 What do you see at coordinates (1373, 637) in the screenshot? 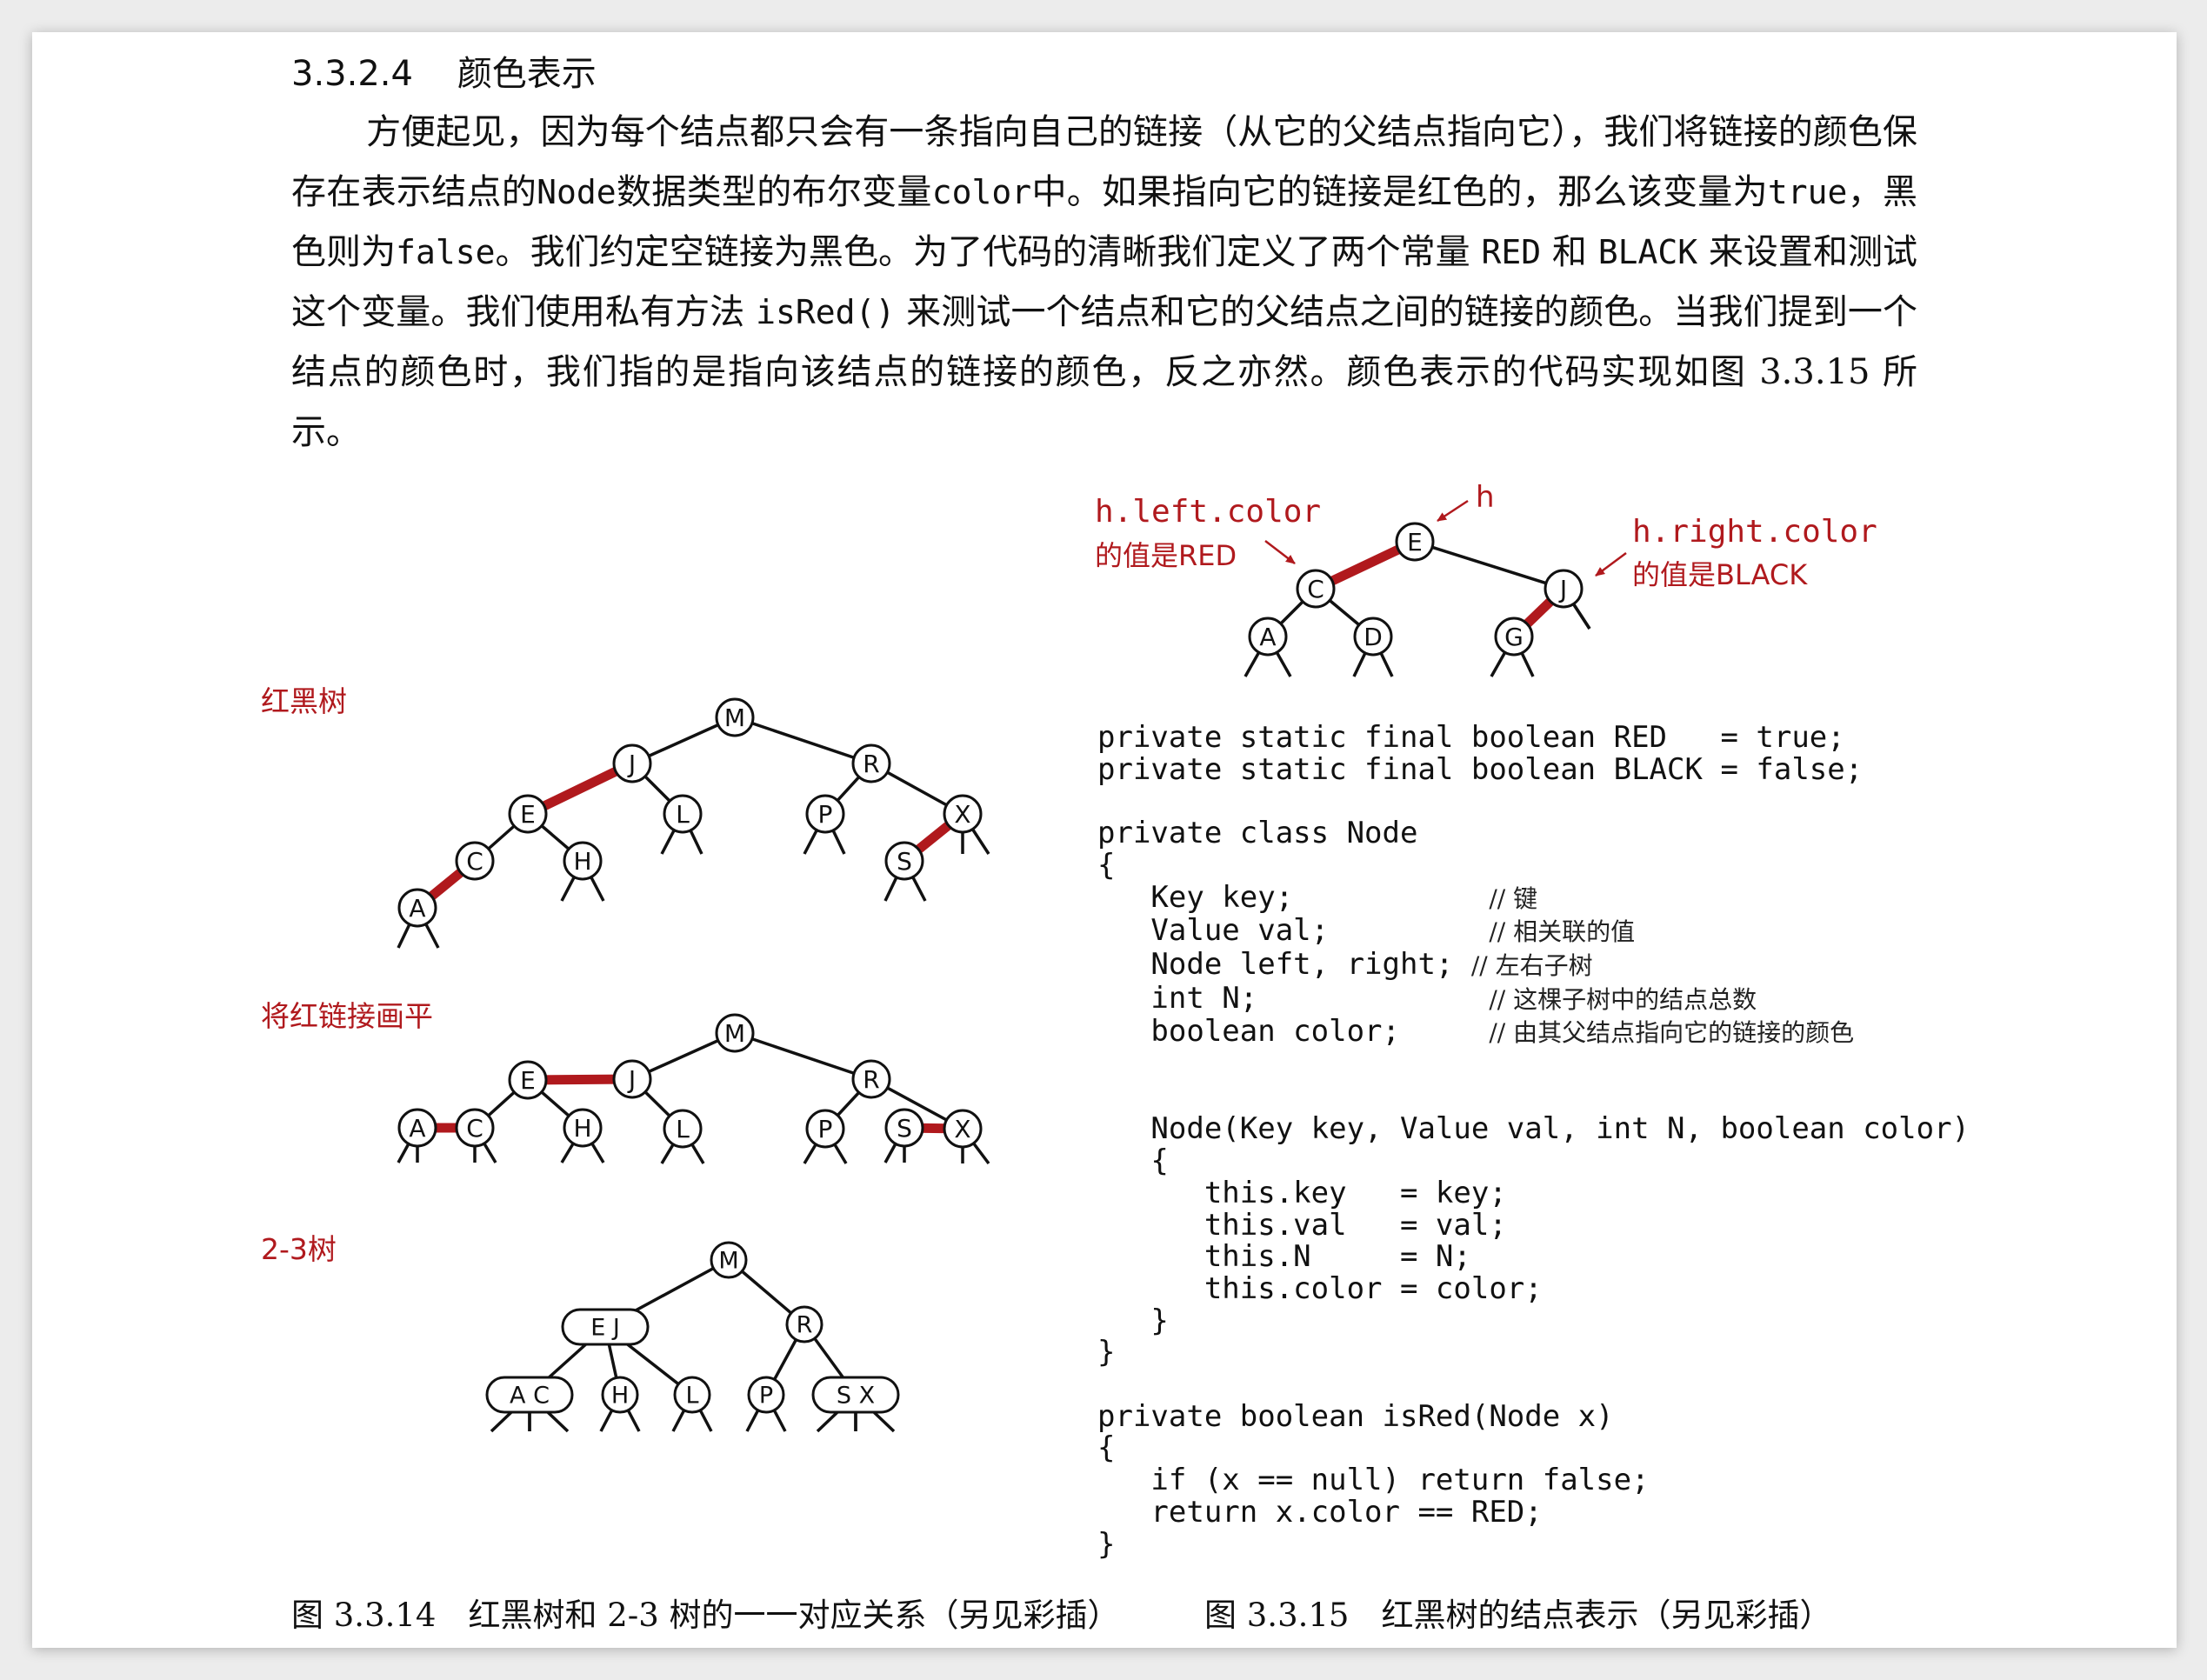
I see `node-label: D` at bounding box center [1373, 637].